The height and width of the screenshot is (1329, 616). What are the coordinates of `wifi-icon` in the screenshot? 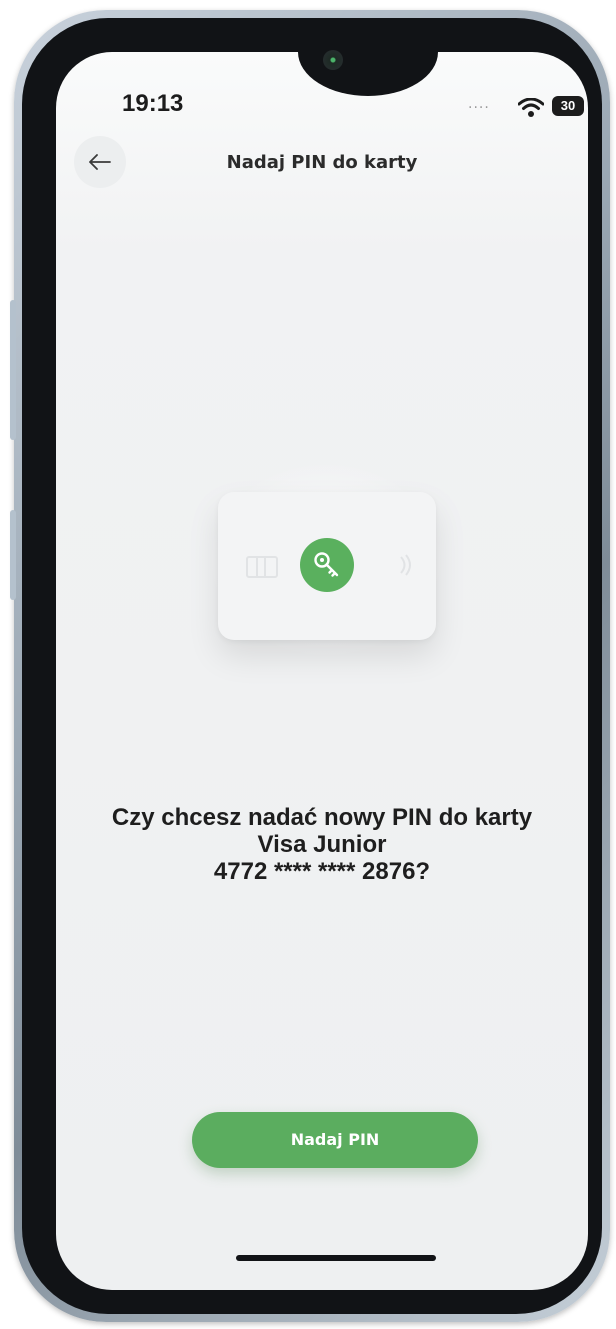 It's located at (531, 107).